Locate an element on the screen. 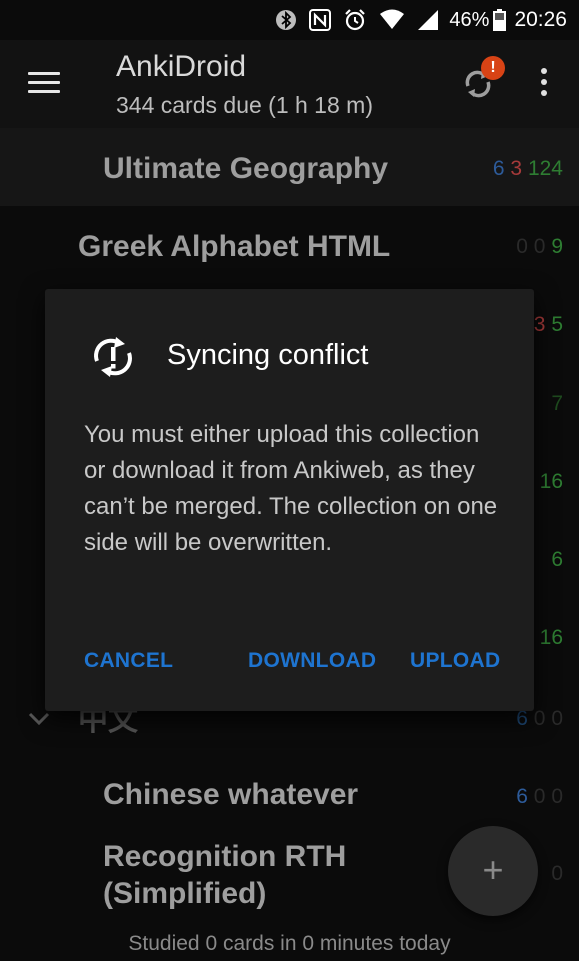 This screenshot has width=579, height=961. deck-counts: 6 3 124 is located at coordinates (528, 169).